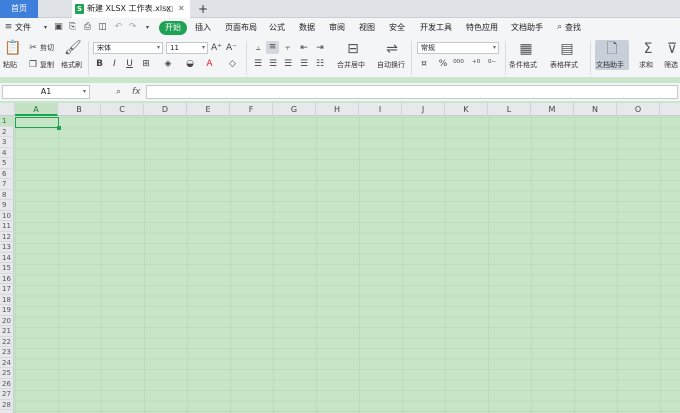 This screenshot has width=680, height=413. Describe the element at coordinates (391, 65) in the screenshot. I see `wrap-text-button: 自动换行` at that location.